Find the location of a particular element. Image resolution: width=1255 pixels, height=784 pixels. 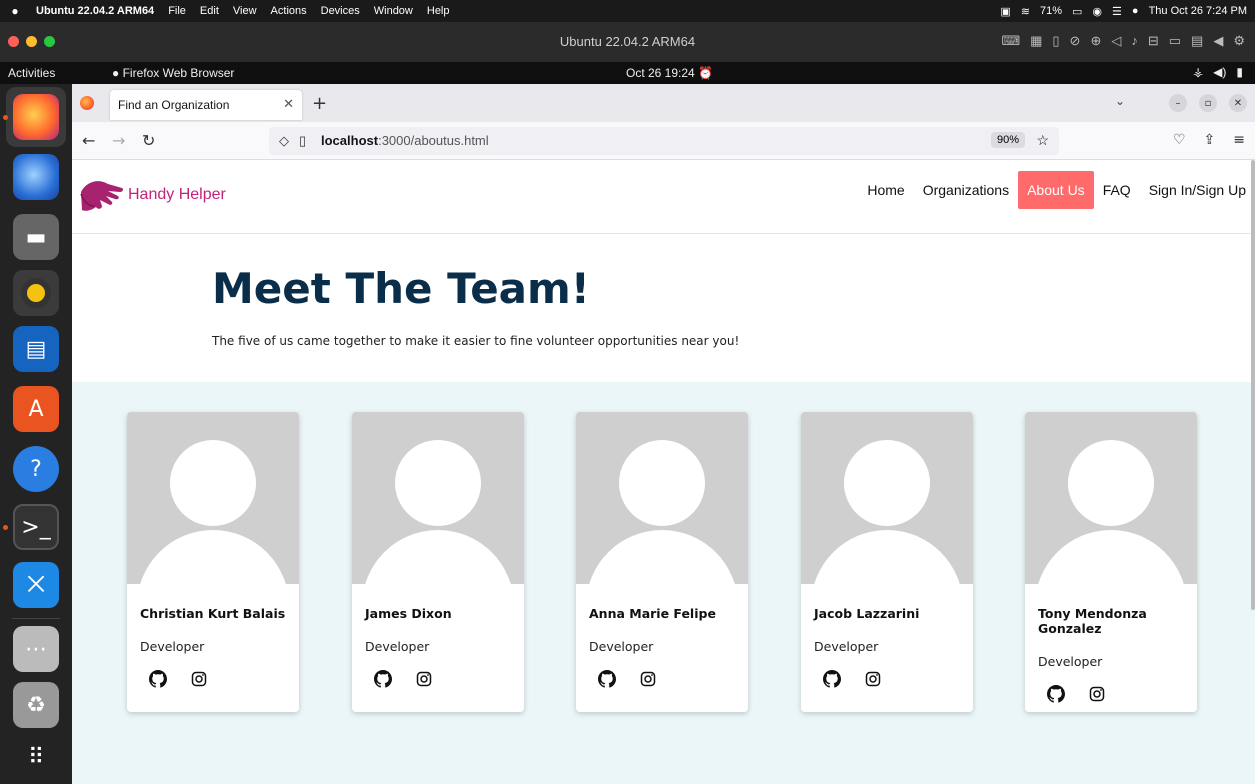

siri-icon: ● is located at coordinates (1135, 11).